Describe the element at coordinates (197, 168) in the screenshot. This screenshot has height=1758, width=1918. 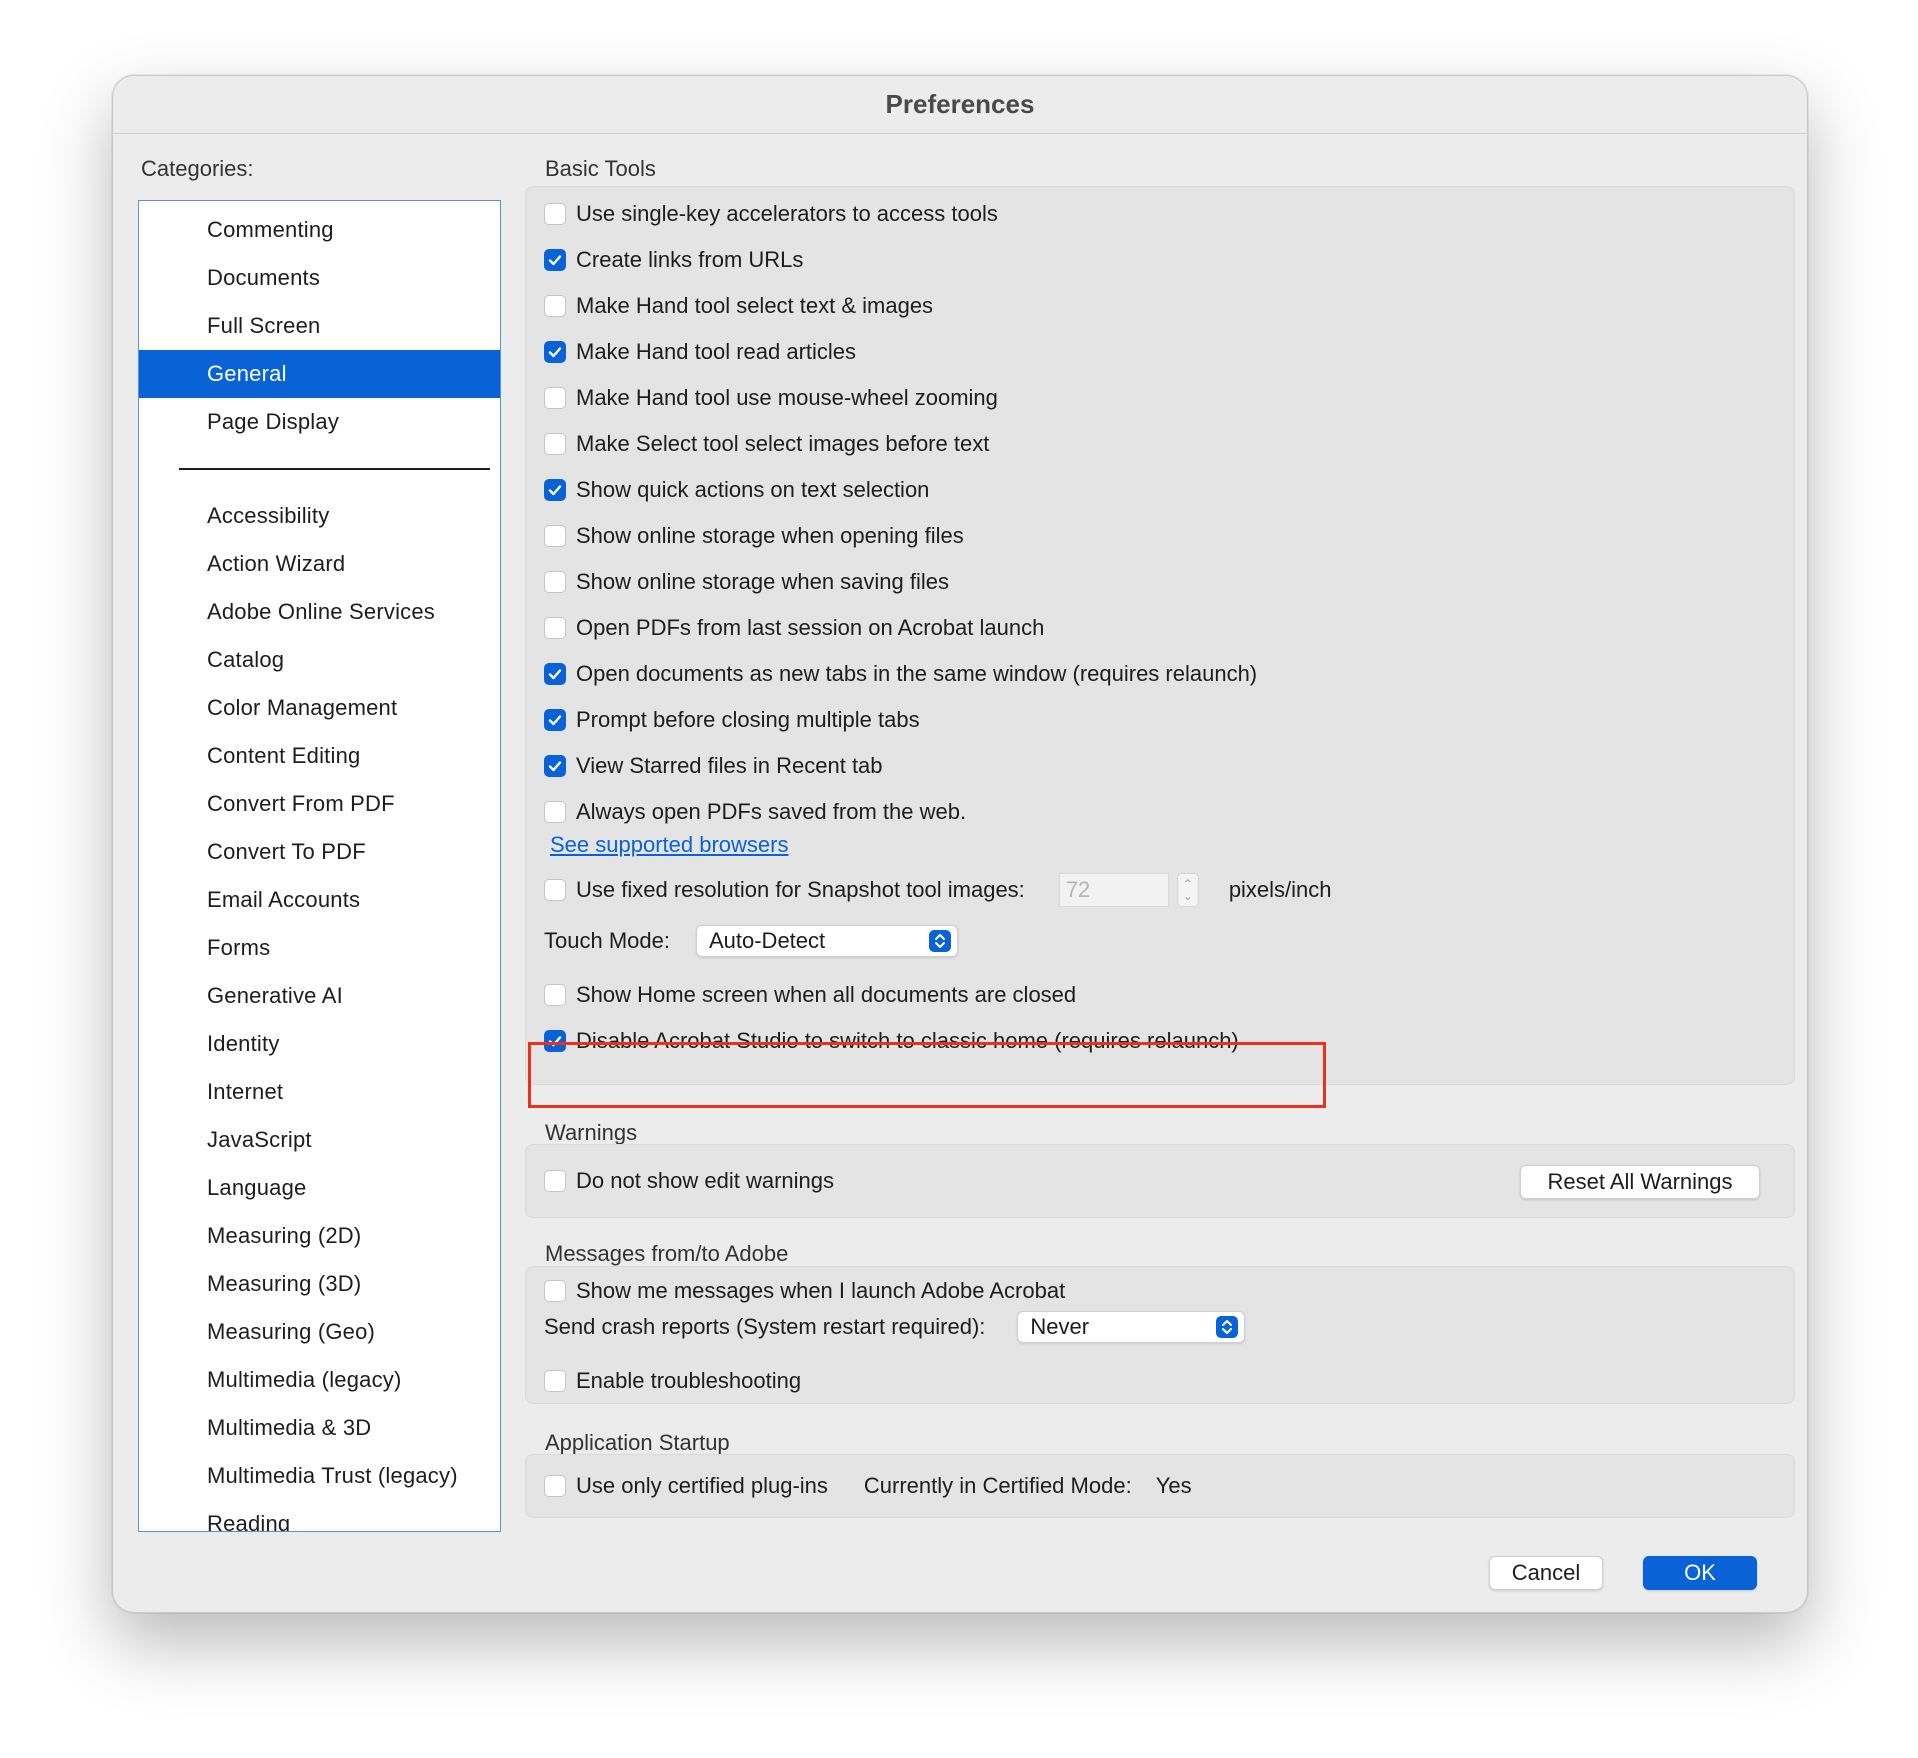
I see `categories-label: Categories:` at that location.